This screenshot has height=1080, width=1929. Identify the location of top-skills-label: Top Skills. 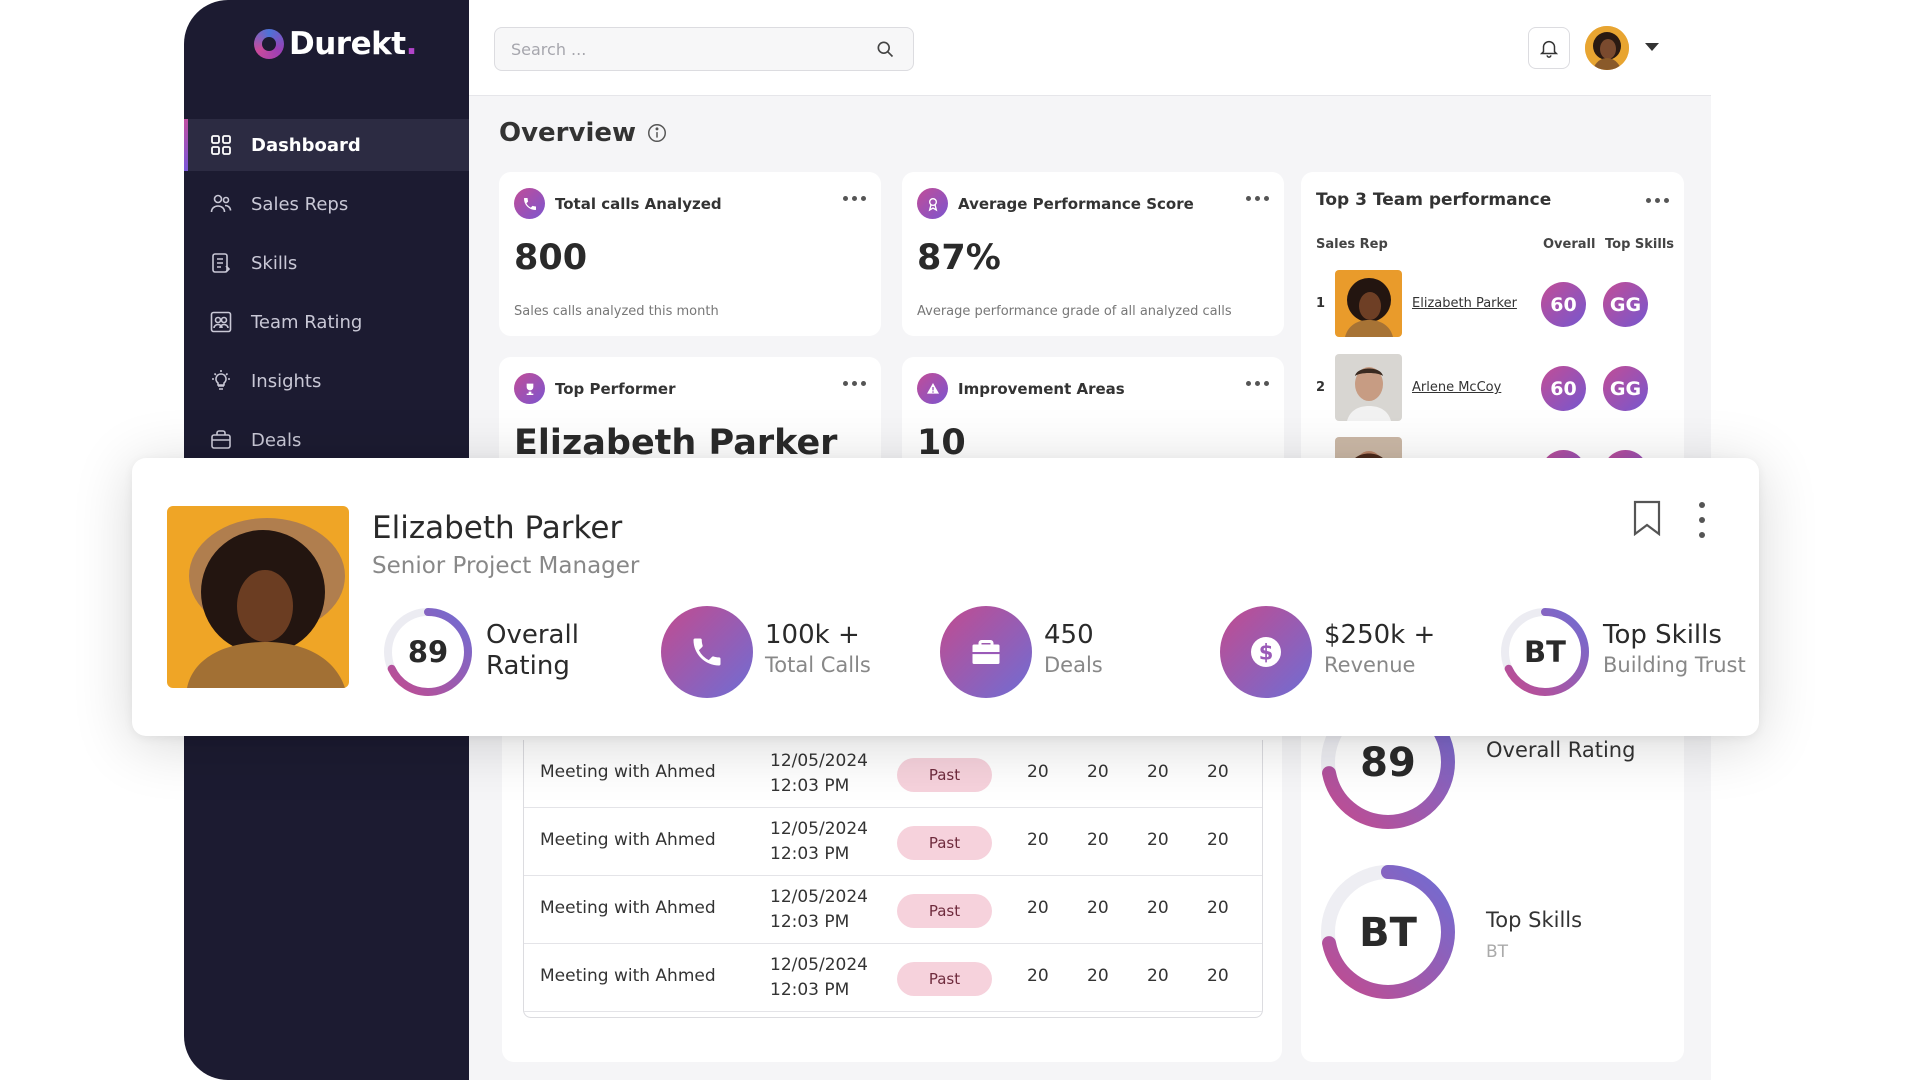
(1534, 920).